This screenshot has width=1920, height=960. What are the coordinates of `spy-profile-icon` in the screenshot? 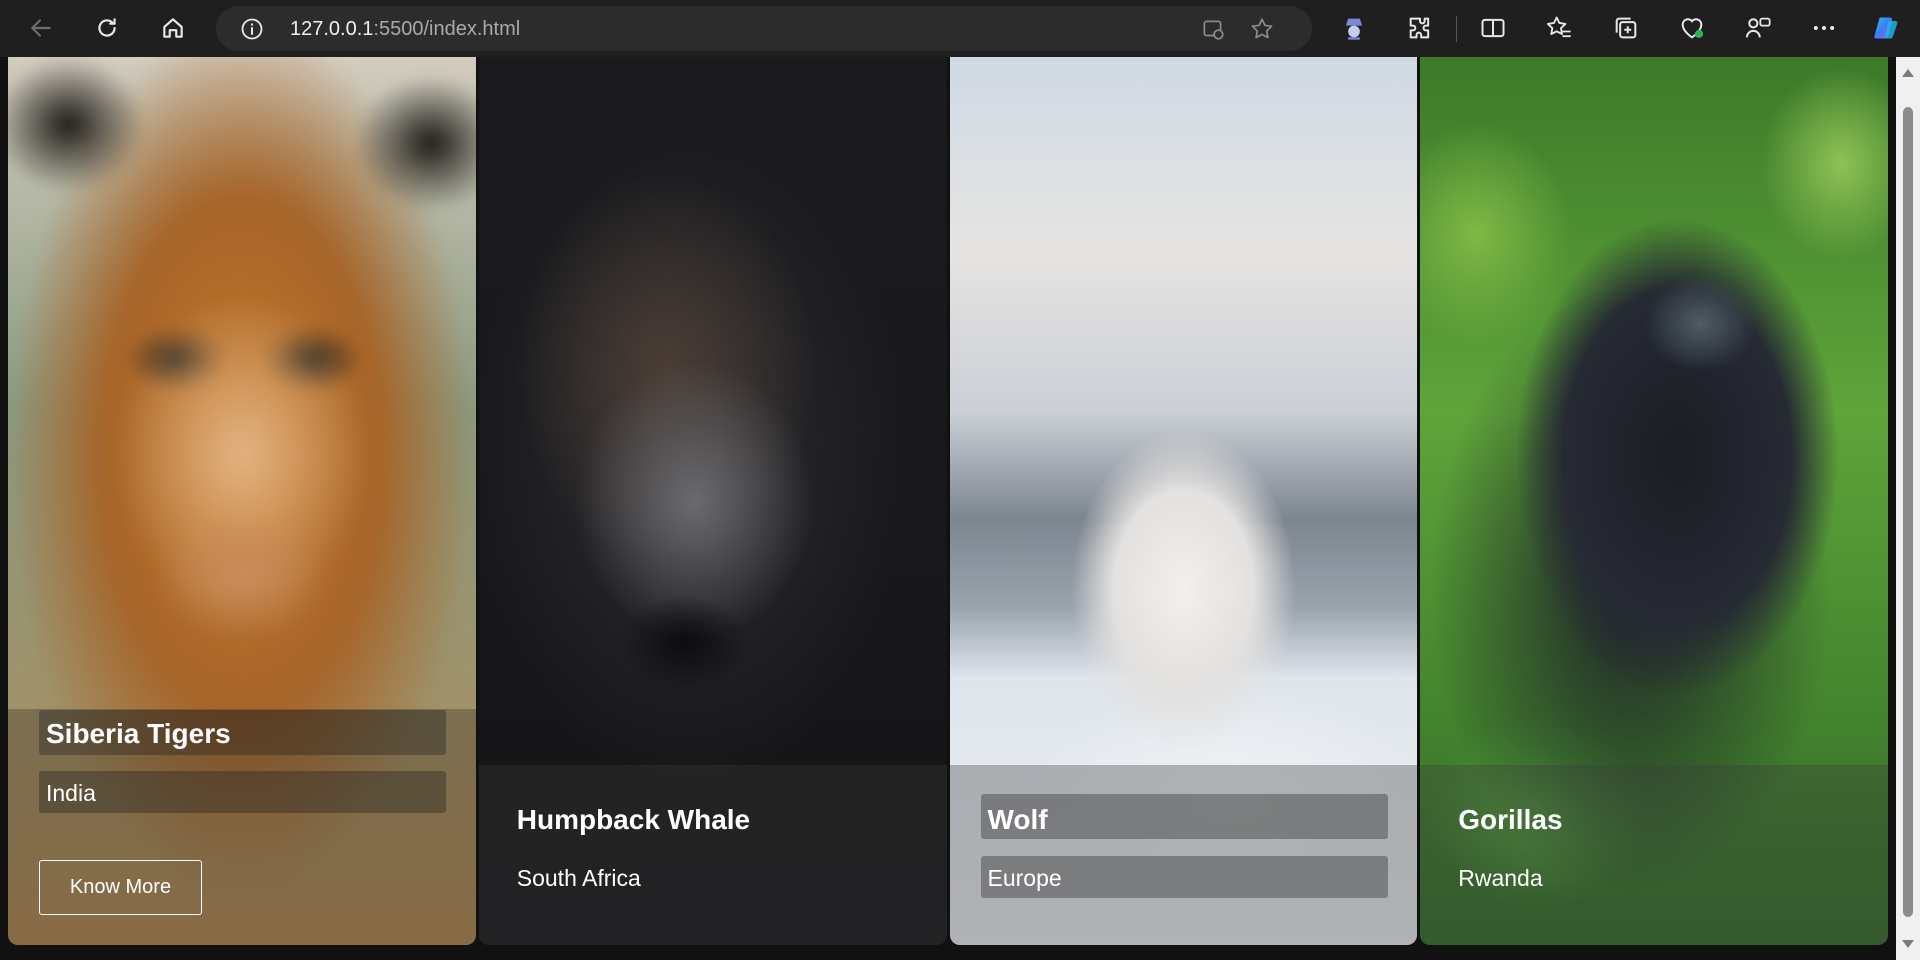 It's located at (1354, 29).